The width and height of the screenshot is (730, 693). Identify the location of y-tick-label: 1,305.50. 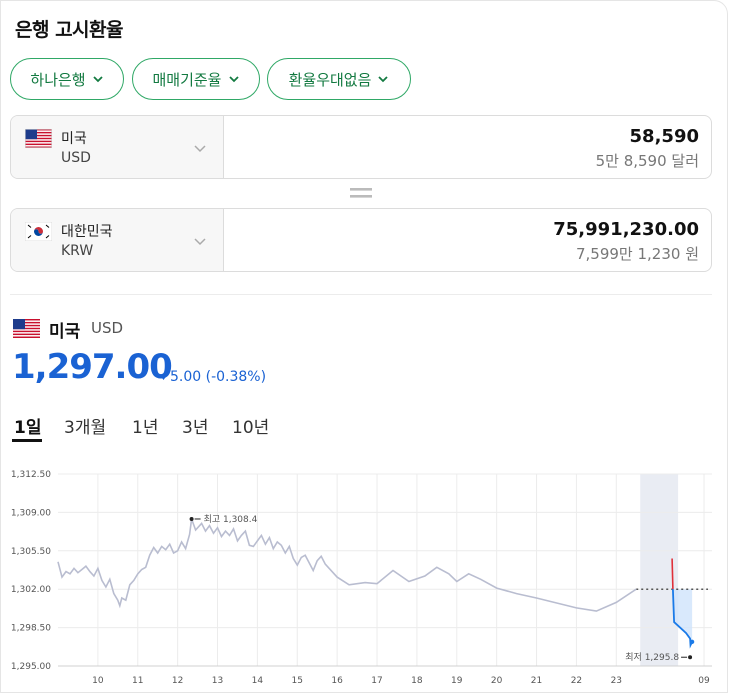
(31, 552).